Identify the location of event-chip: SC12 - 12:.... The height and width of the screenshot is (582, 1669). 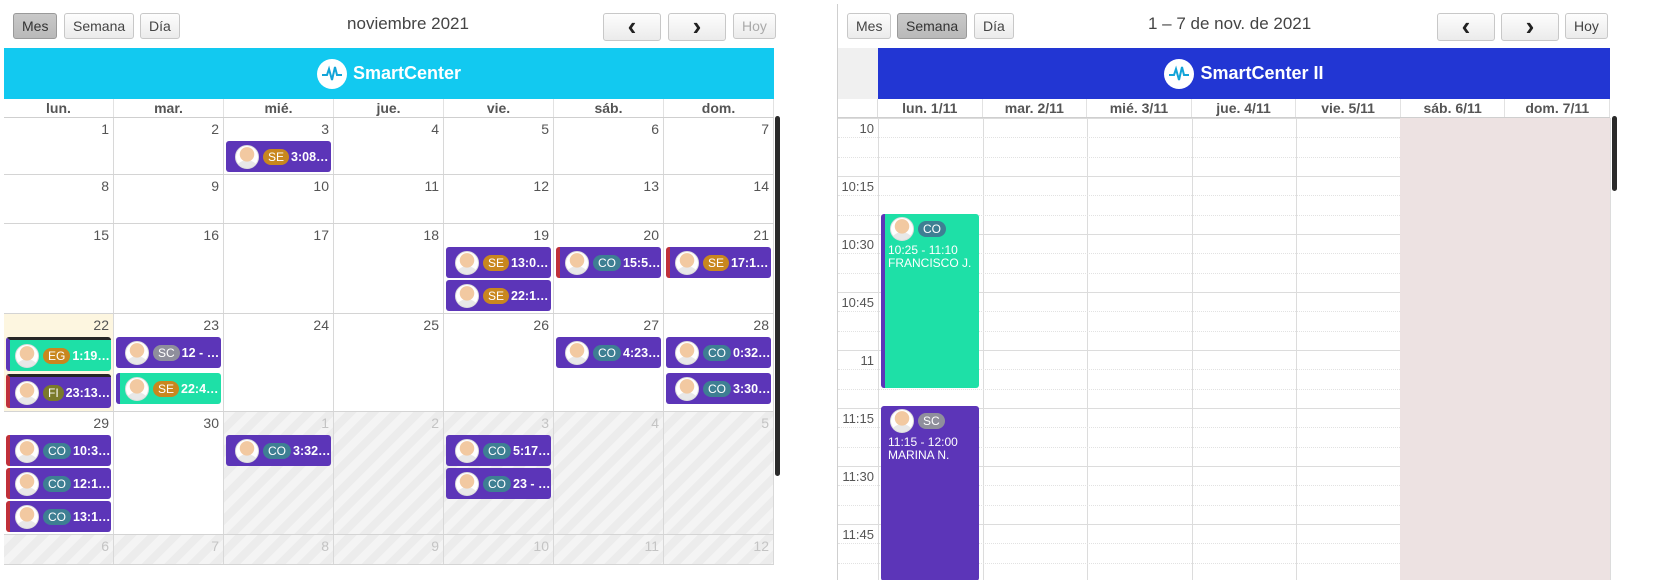
(168, 352).